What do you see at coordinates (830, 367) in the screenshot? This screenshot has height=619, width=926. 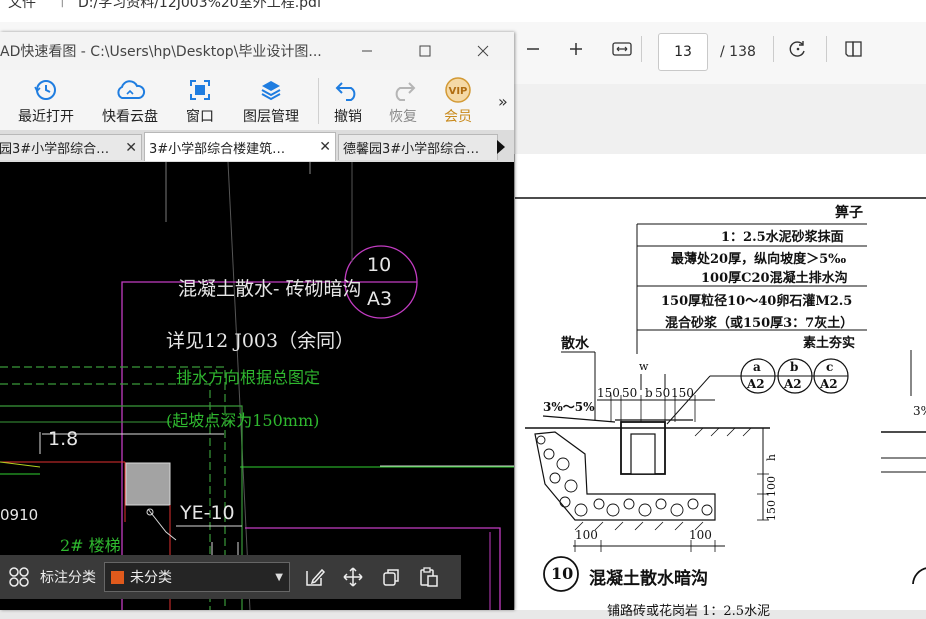 I see `callout-c: c` at bounding box center [830, 367].